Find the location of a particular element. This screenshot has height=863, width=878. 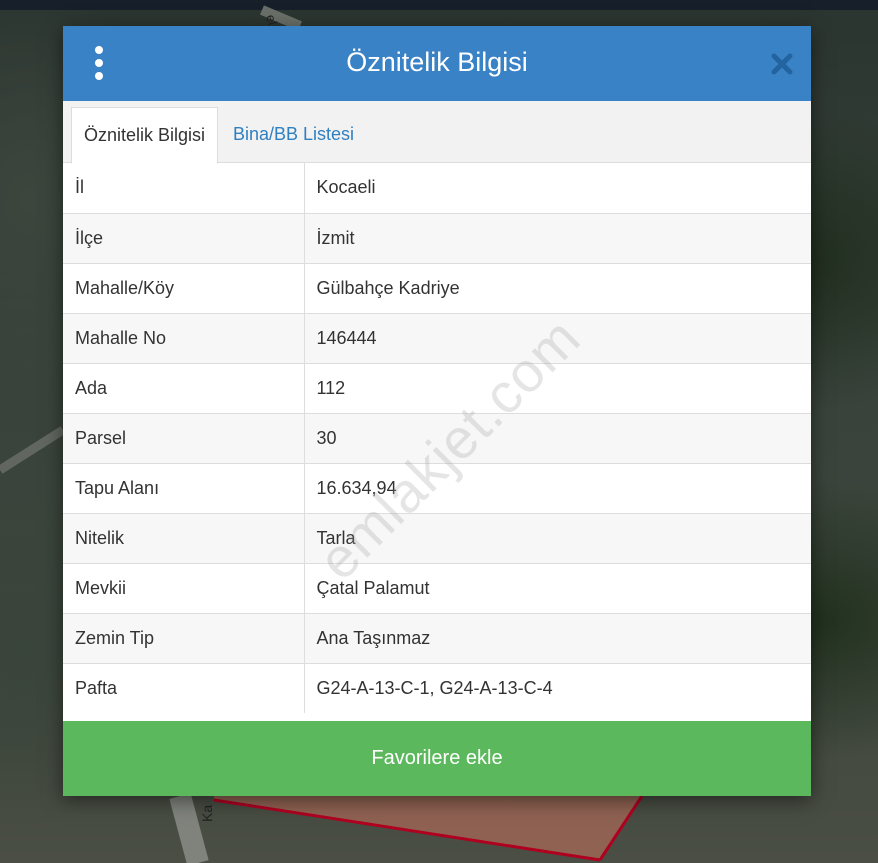

attribute-key: Parsel is located at coordinates (184, 437).